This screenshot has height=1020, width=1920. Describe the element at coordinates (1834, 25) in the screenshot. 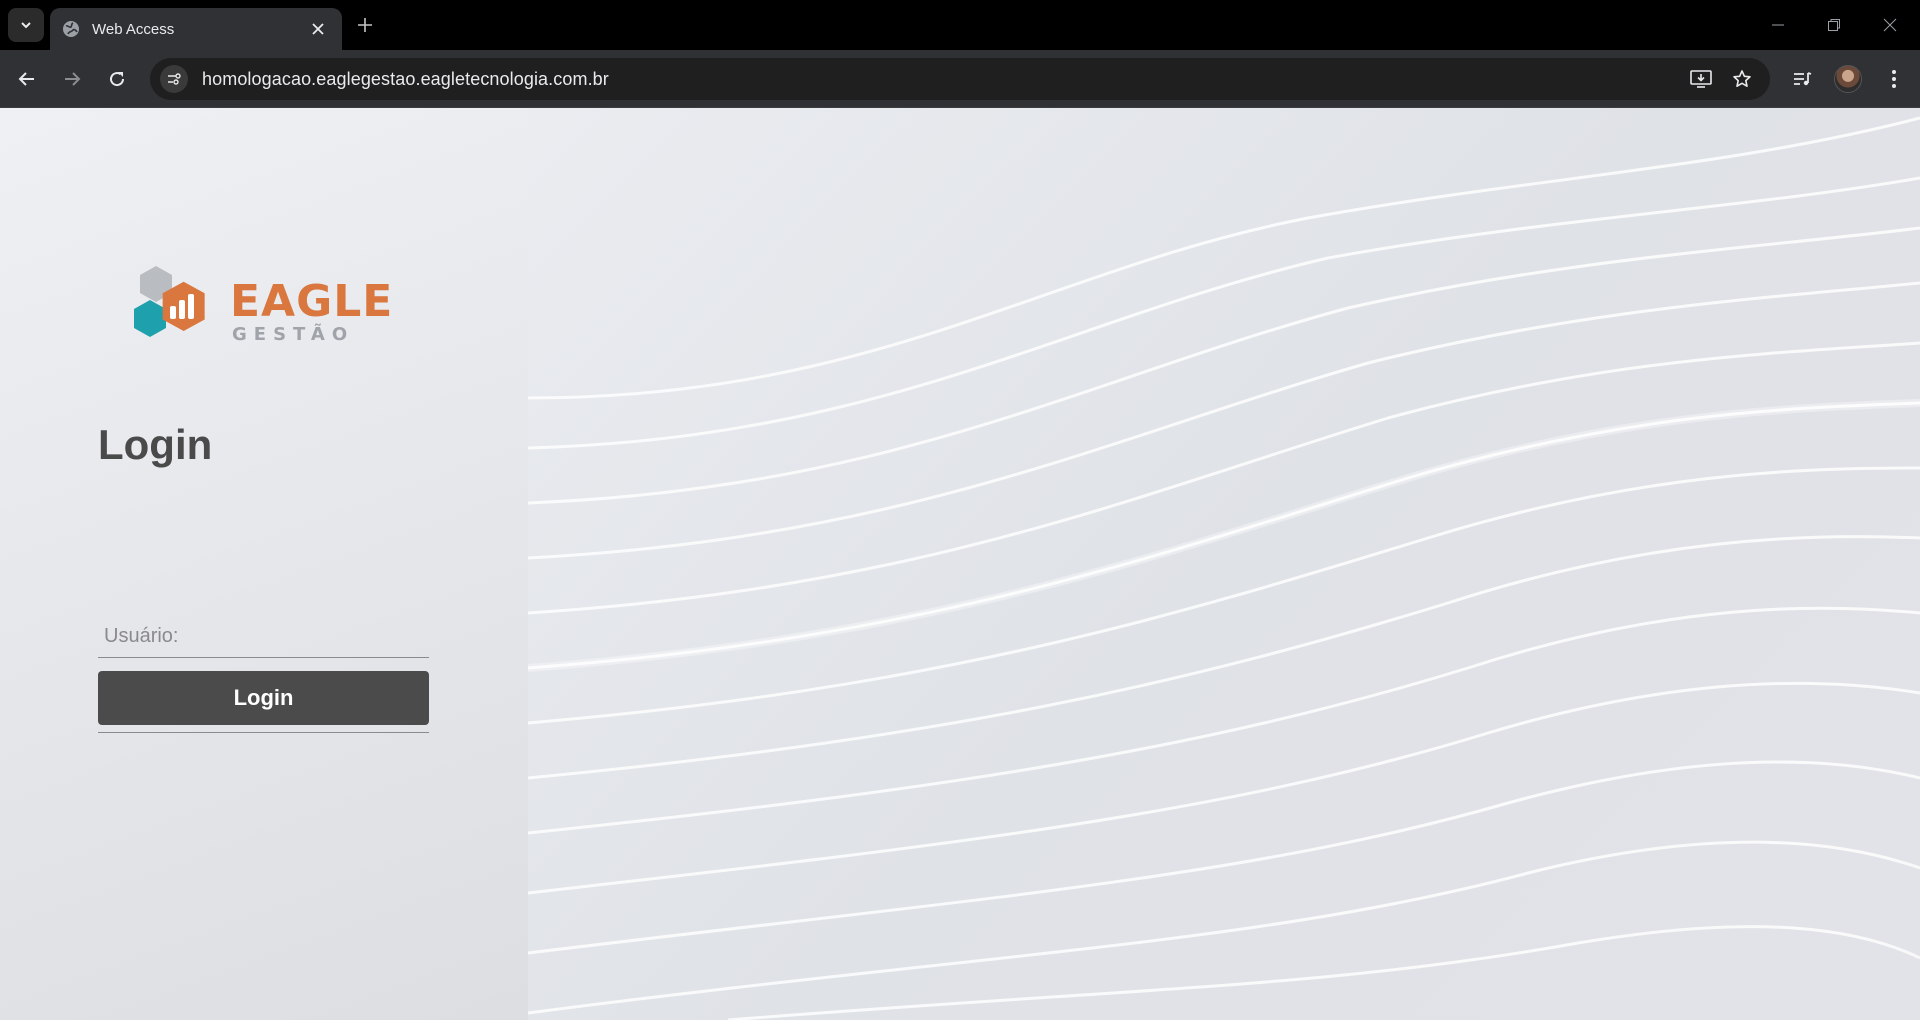

I see `restore-icon` at that location.